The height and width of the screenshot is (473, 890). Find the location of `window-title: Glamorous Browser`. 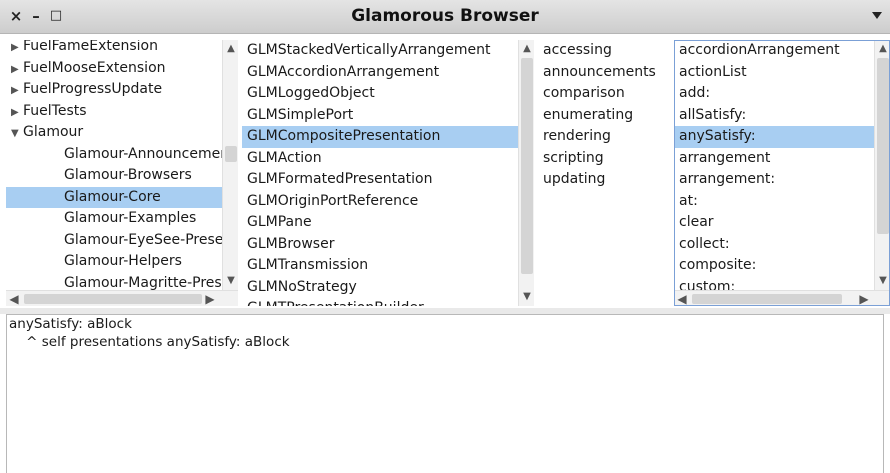

window-title: Glamorous Browser is located at coordinates (445, 16).